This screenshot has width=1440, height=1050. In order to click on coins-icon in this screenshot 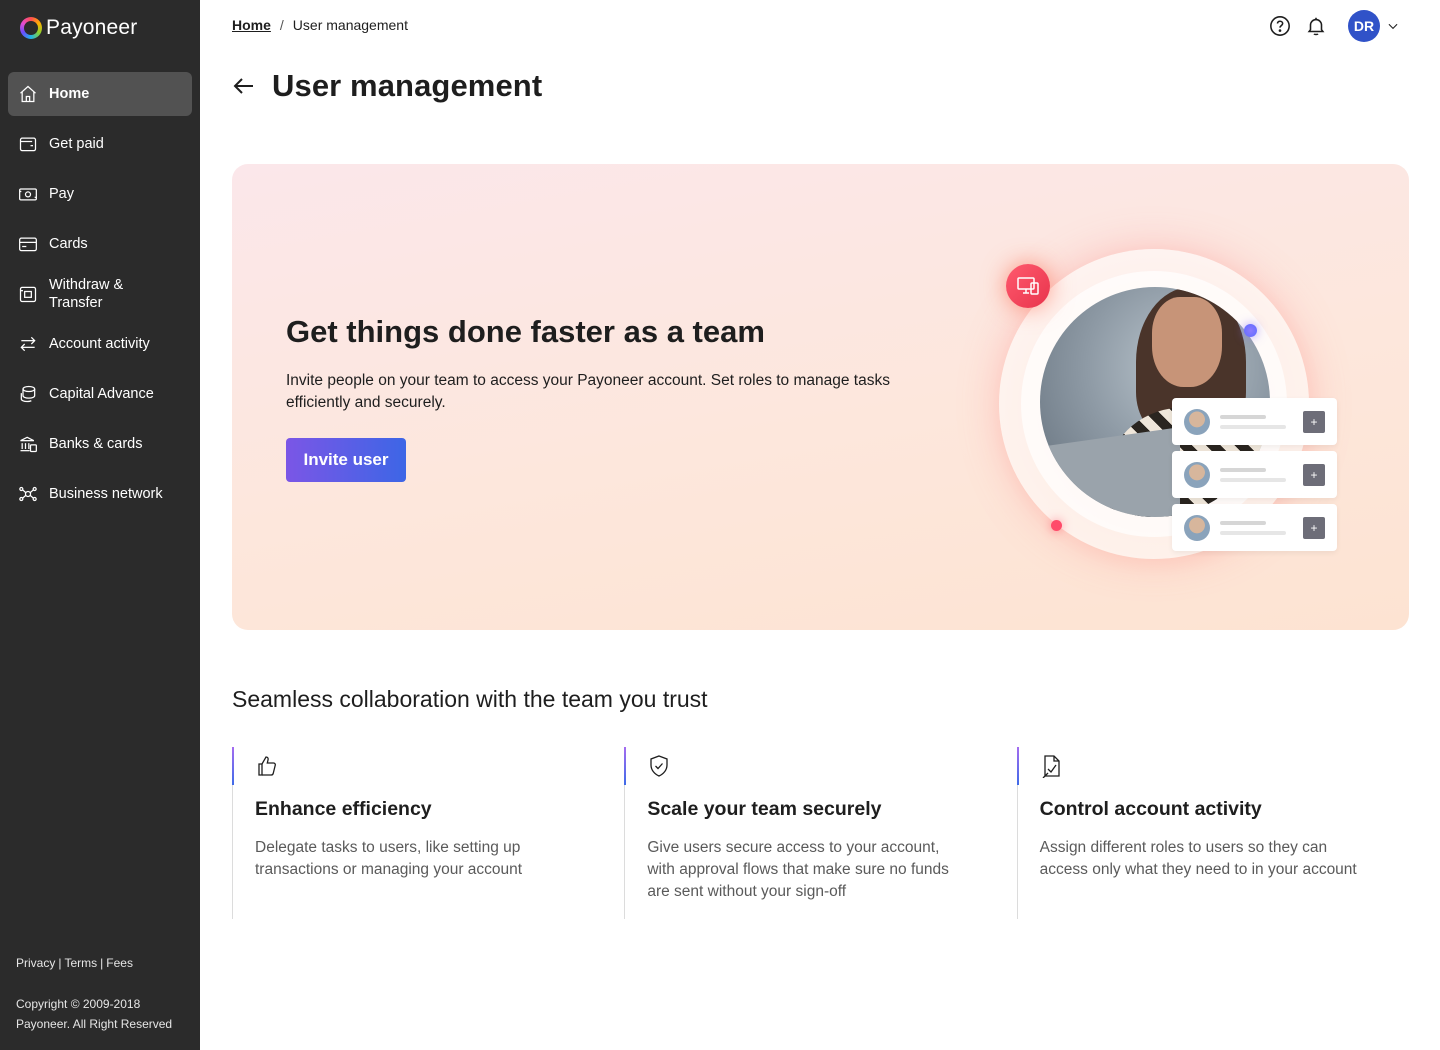, I will do `click(28, 394)`.